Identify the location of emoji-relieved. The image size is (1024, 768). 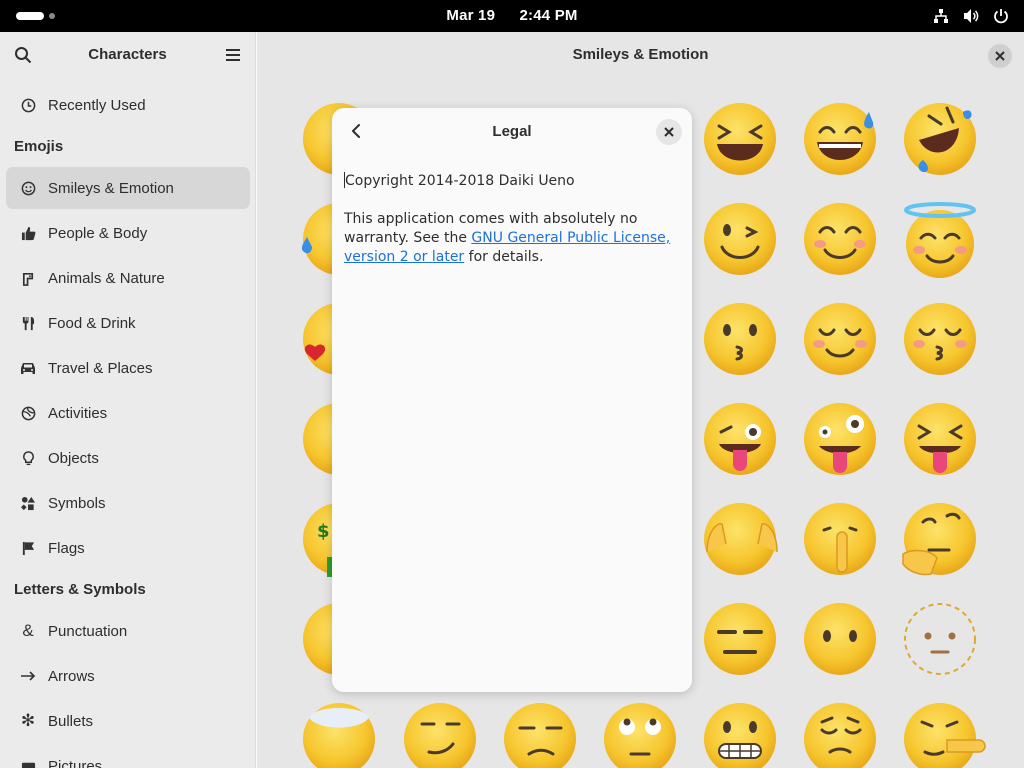
(840, 735).